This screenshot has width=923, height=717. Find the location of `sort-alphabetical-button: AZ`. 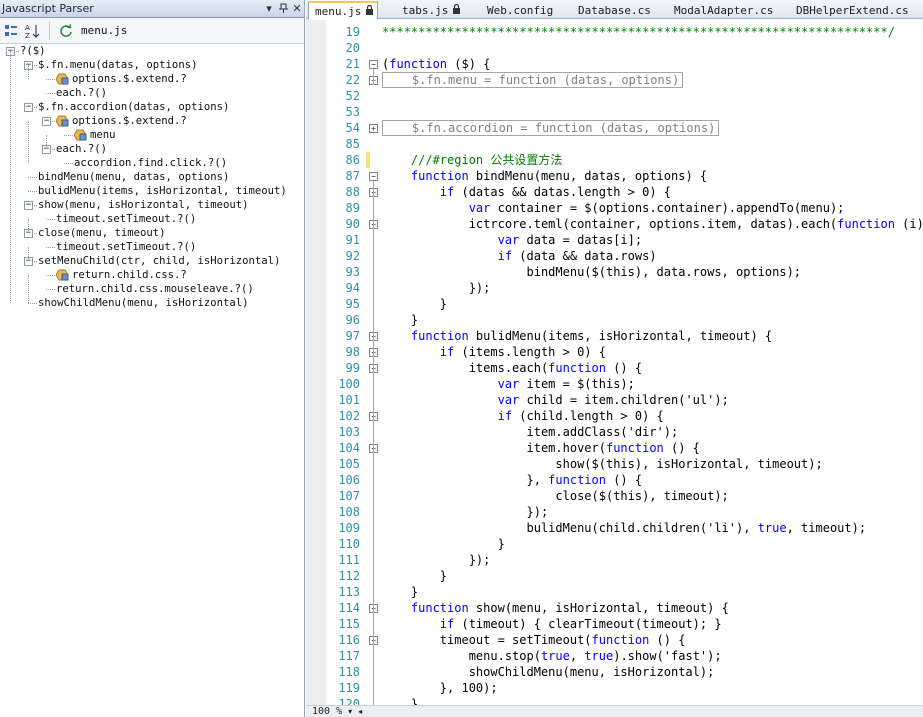

sort-alphabetical-button: AZ is located at coordinates (33, 31).